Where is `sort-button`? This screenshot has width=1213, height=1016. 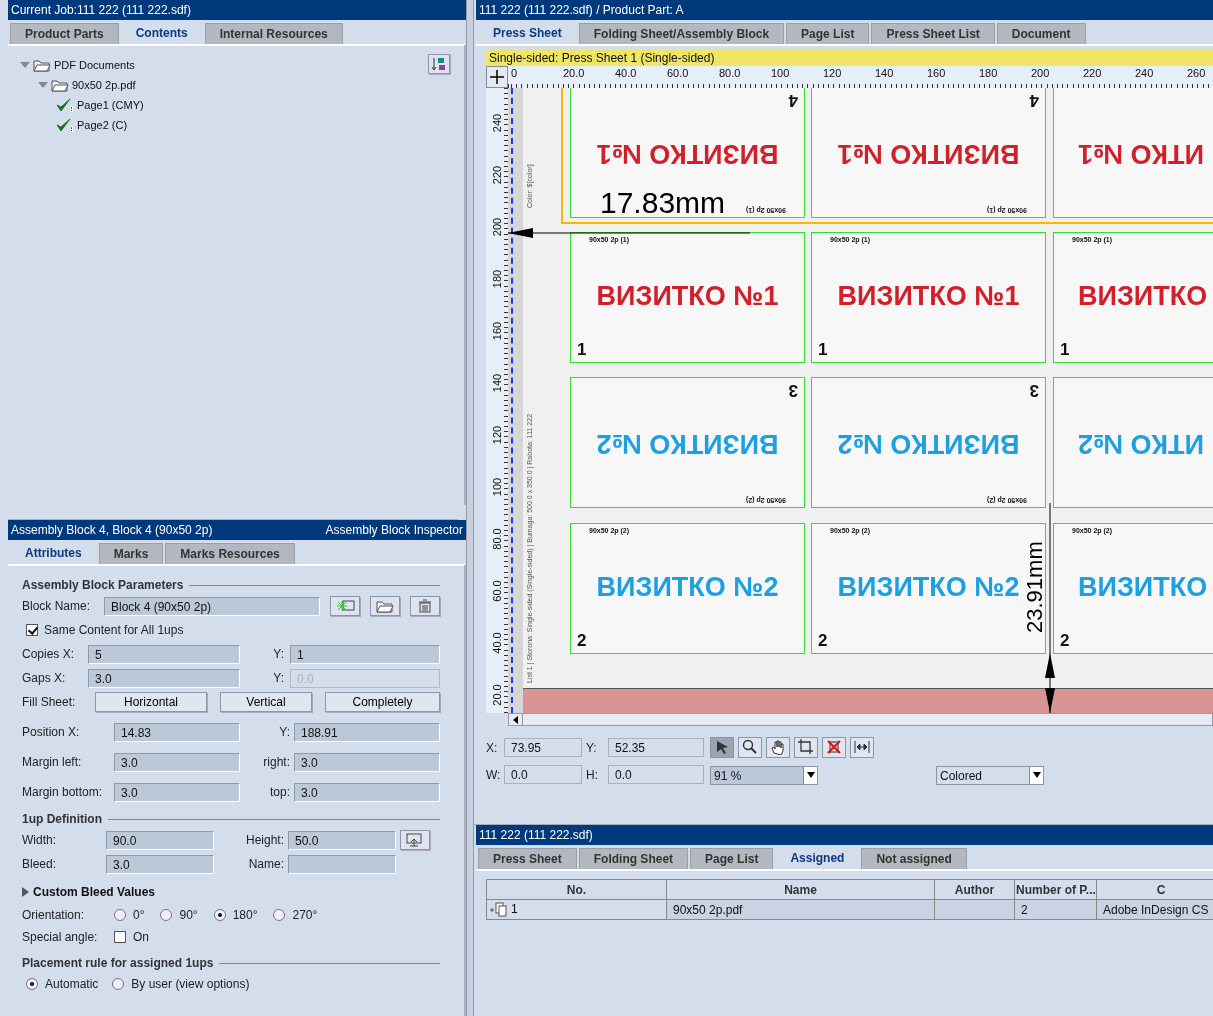
sort-button is located at coordinates (439, 64).